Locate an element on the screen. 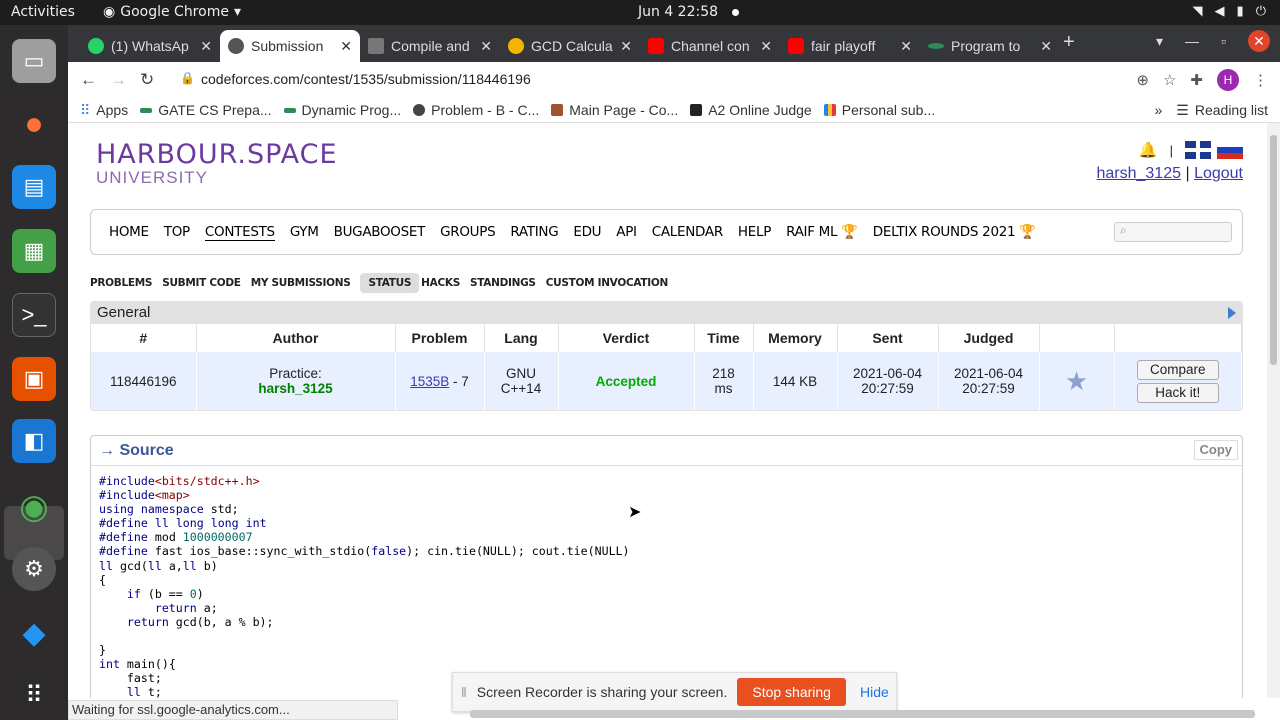  reading-list-icon: ☰ is located at coordinates (1182, 109).